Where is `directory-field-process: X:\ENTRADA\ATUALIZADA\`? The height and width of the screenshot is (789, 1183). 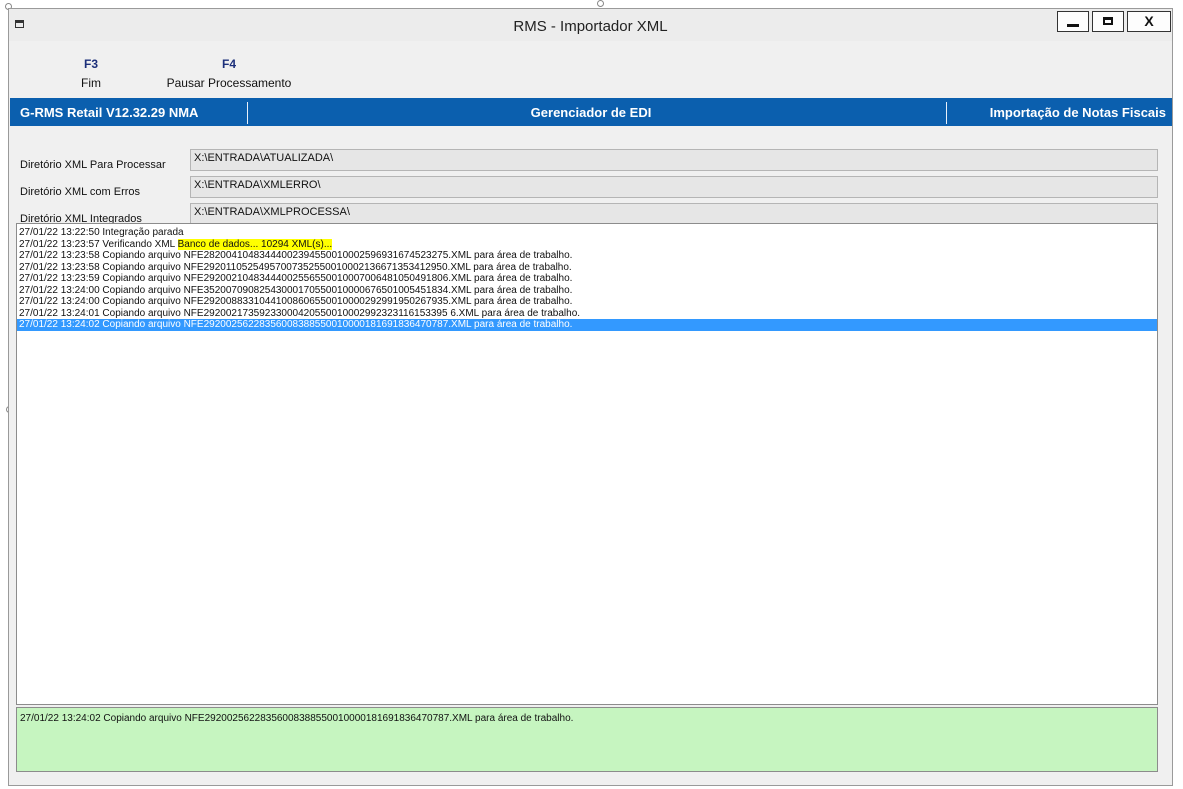 directory-field-process: X:\ENTRADA\ATUALIZADA\ is located at coordinates (674, 160).